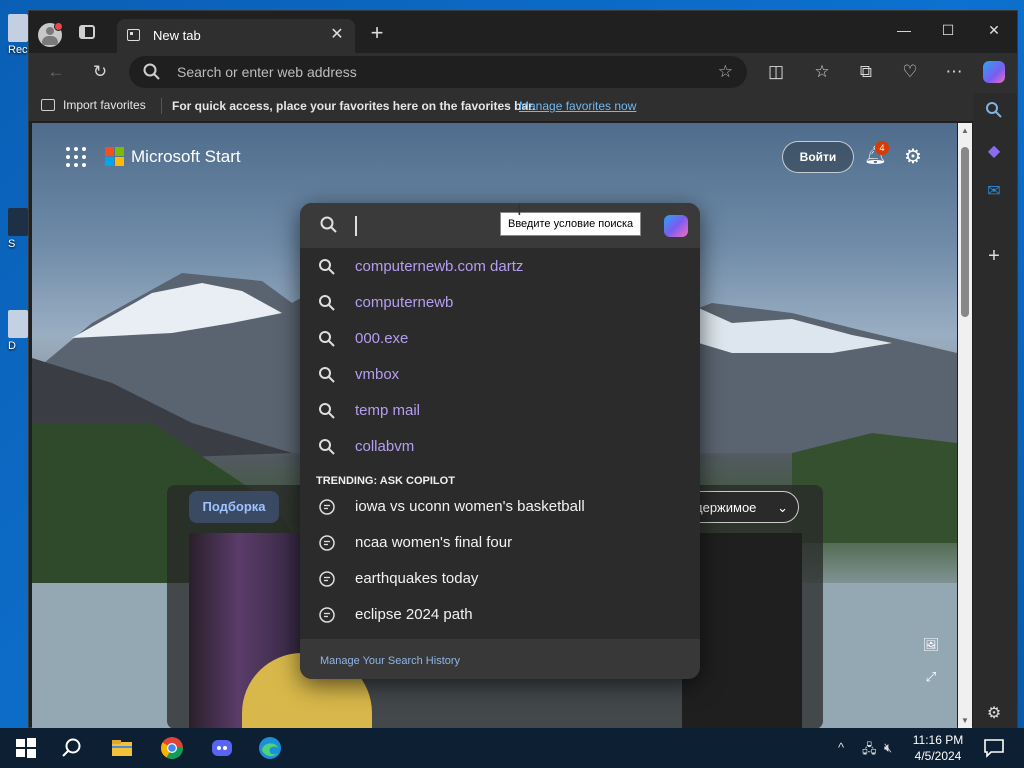 This screenshot has width=1024, height=768. I want to click on sidebar-outlook-icon: ✉, so click(994, 192).